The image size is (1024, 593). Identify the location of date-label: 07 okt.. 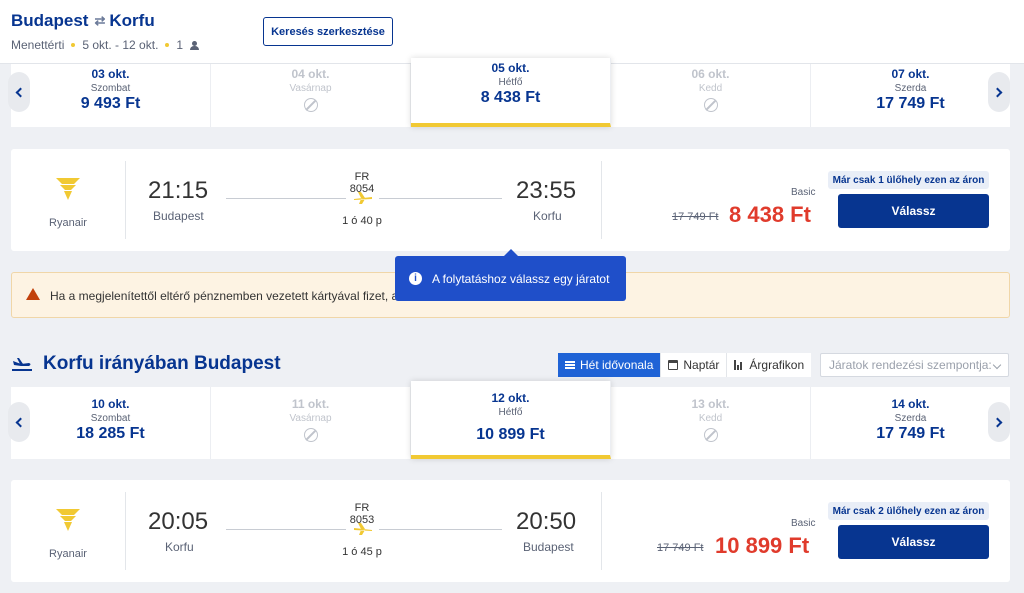
(910, 74).